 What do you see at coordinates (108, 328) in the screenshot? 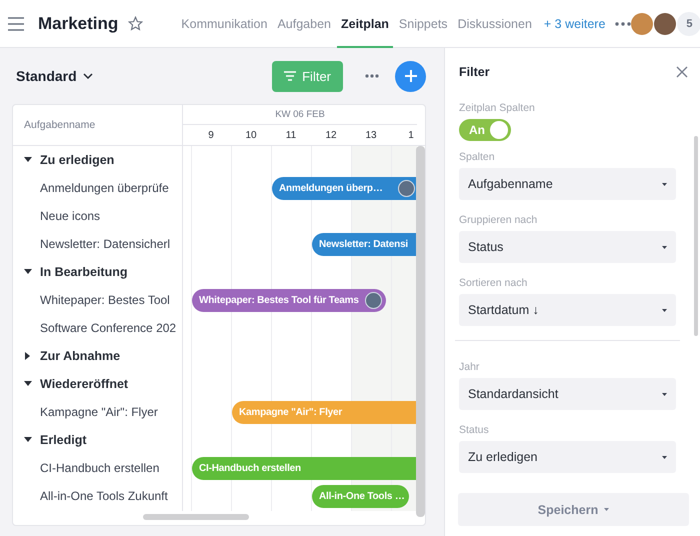
I see `task-name: Software Conference 202` at bounding box center [108, 328].